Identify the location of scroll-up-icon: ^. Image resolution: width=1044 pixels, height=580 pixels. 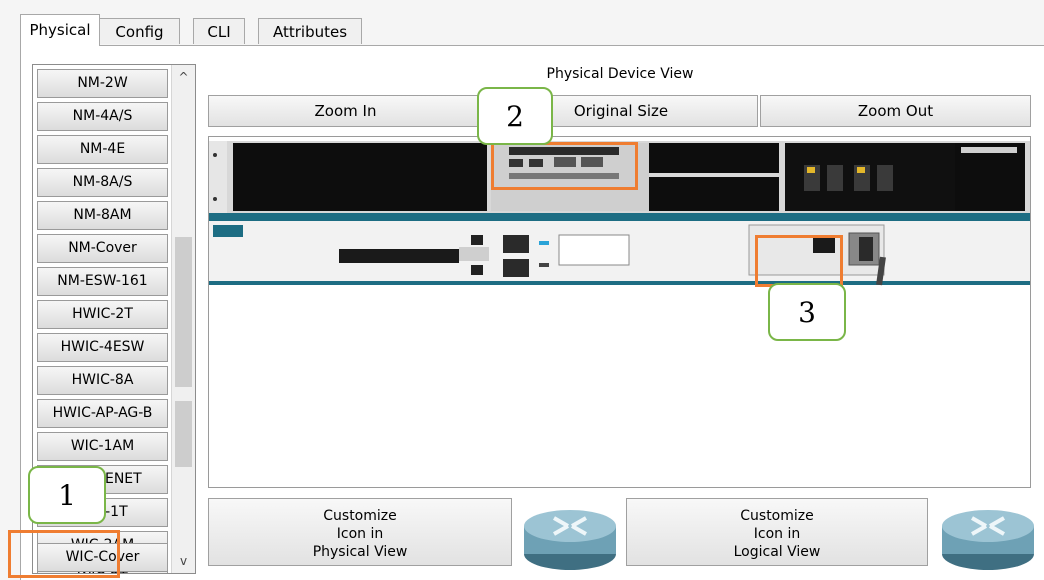
(183, 77).